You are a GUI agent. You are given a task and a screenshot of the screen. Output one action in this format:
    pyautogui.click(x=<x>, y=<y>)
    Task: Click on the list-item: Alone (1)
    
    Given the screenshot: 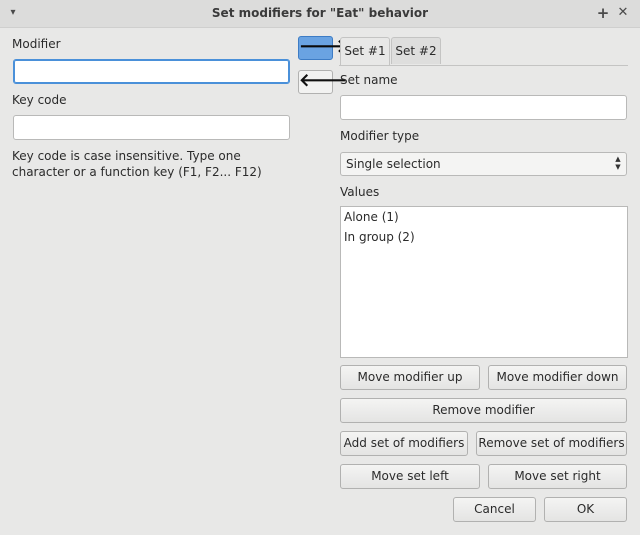 What is the action you would take?
    pyautogui.click(x=484, y=217)
    